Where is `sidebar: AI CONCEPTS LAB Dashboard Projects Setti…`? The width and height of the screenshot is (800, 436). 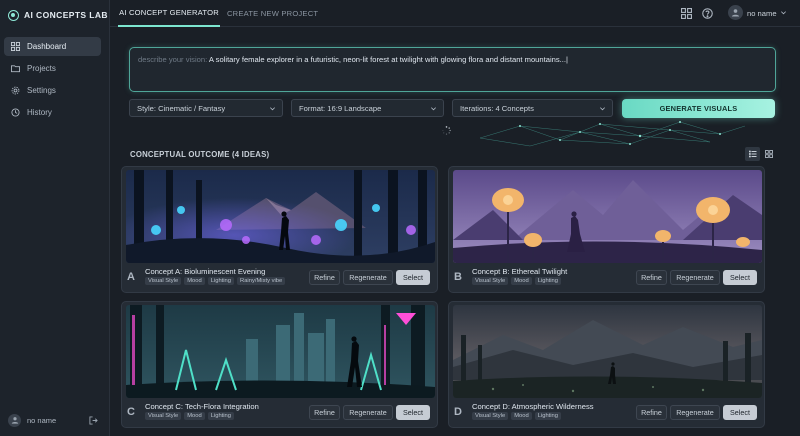 sidebar: AI CONCEPTS LAB Dashboard Projects Setti… is located at coordinates (55, 218).